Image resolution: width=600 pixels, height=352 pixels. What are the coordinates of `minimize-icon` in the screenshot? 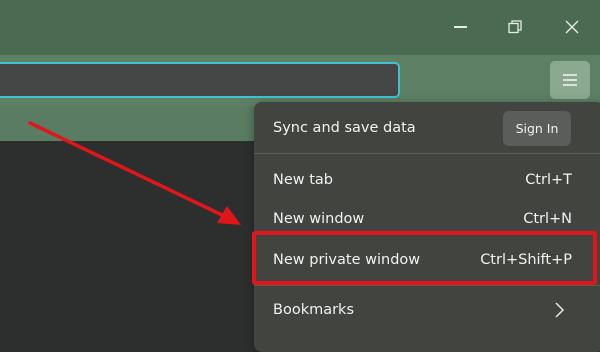 It's located at (460, 27).